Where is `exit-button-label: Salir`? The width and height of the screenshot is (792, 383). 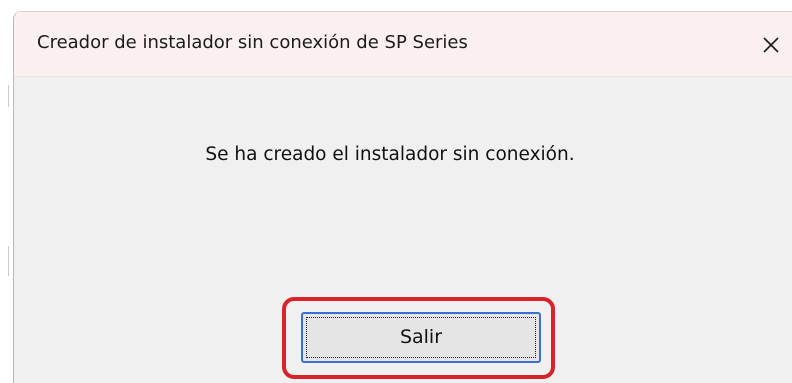 exit-button-label: Salir is located at coordinates (421, 337).